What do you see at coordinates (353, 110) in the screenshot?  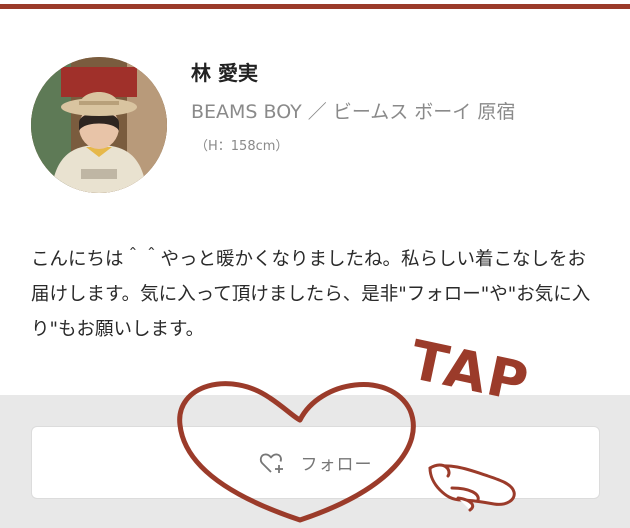 I see `shop-name: BEAMS BOY ／ ビームス ボーイ 原宿` at bounding box center [353, 110].